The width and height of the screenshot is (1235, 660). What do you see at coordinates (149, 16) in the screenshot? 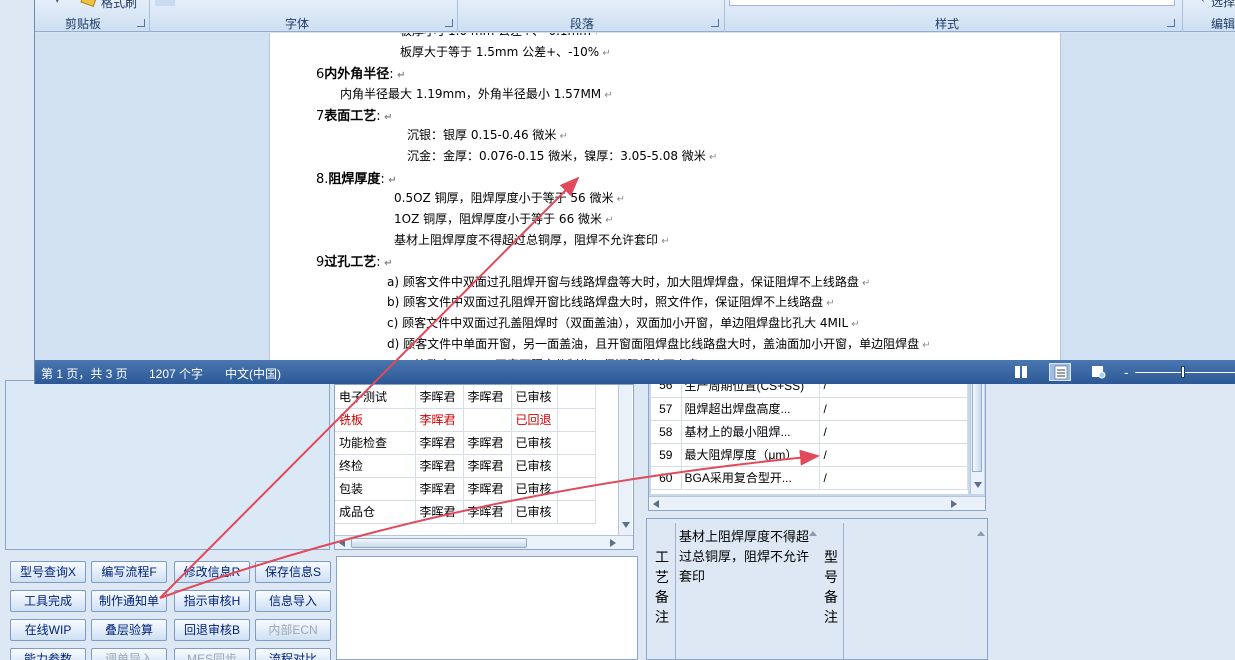
I see `group-separator` at bounding box center [149, 16].